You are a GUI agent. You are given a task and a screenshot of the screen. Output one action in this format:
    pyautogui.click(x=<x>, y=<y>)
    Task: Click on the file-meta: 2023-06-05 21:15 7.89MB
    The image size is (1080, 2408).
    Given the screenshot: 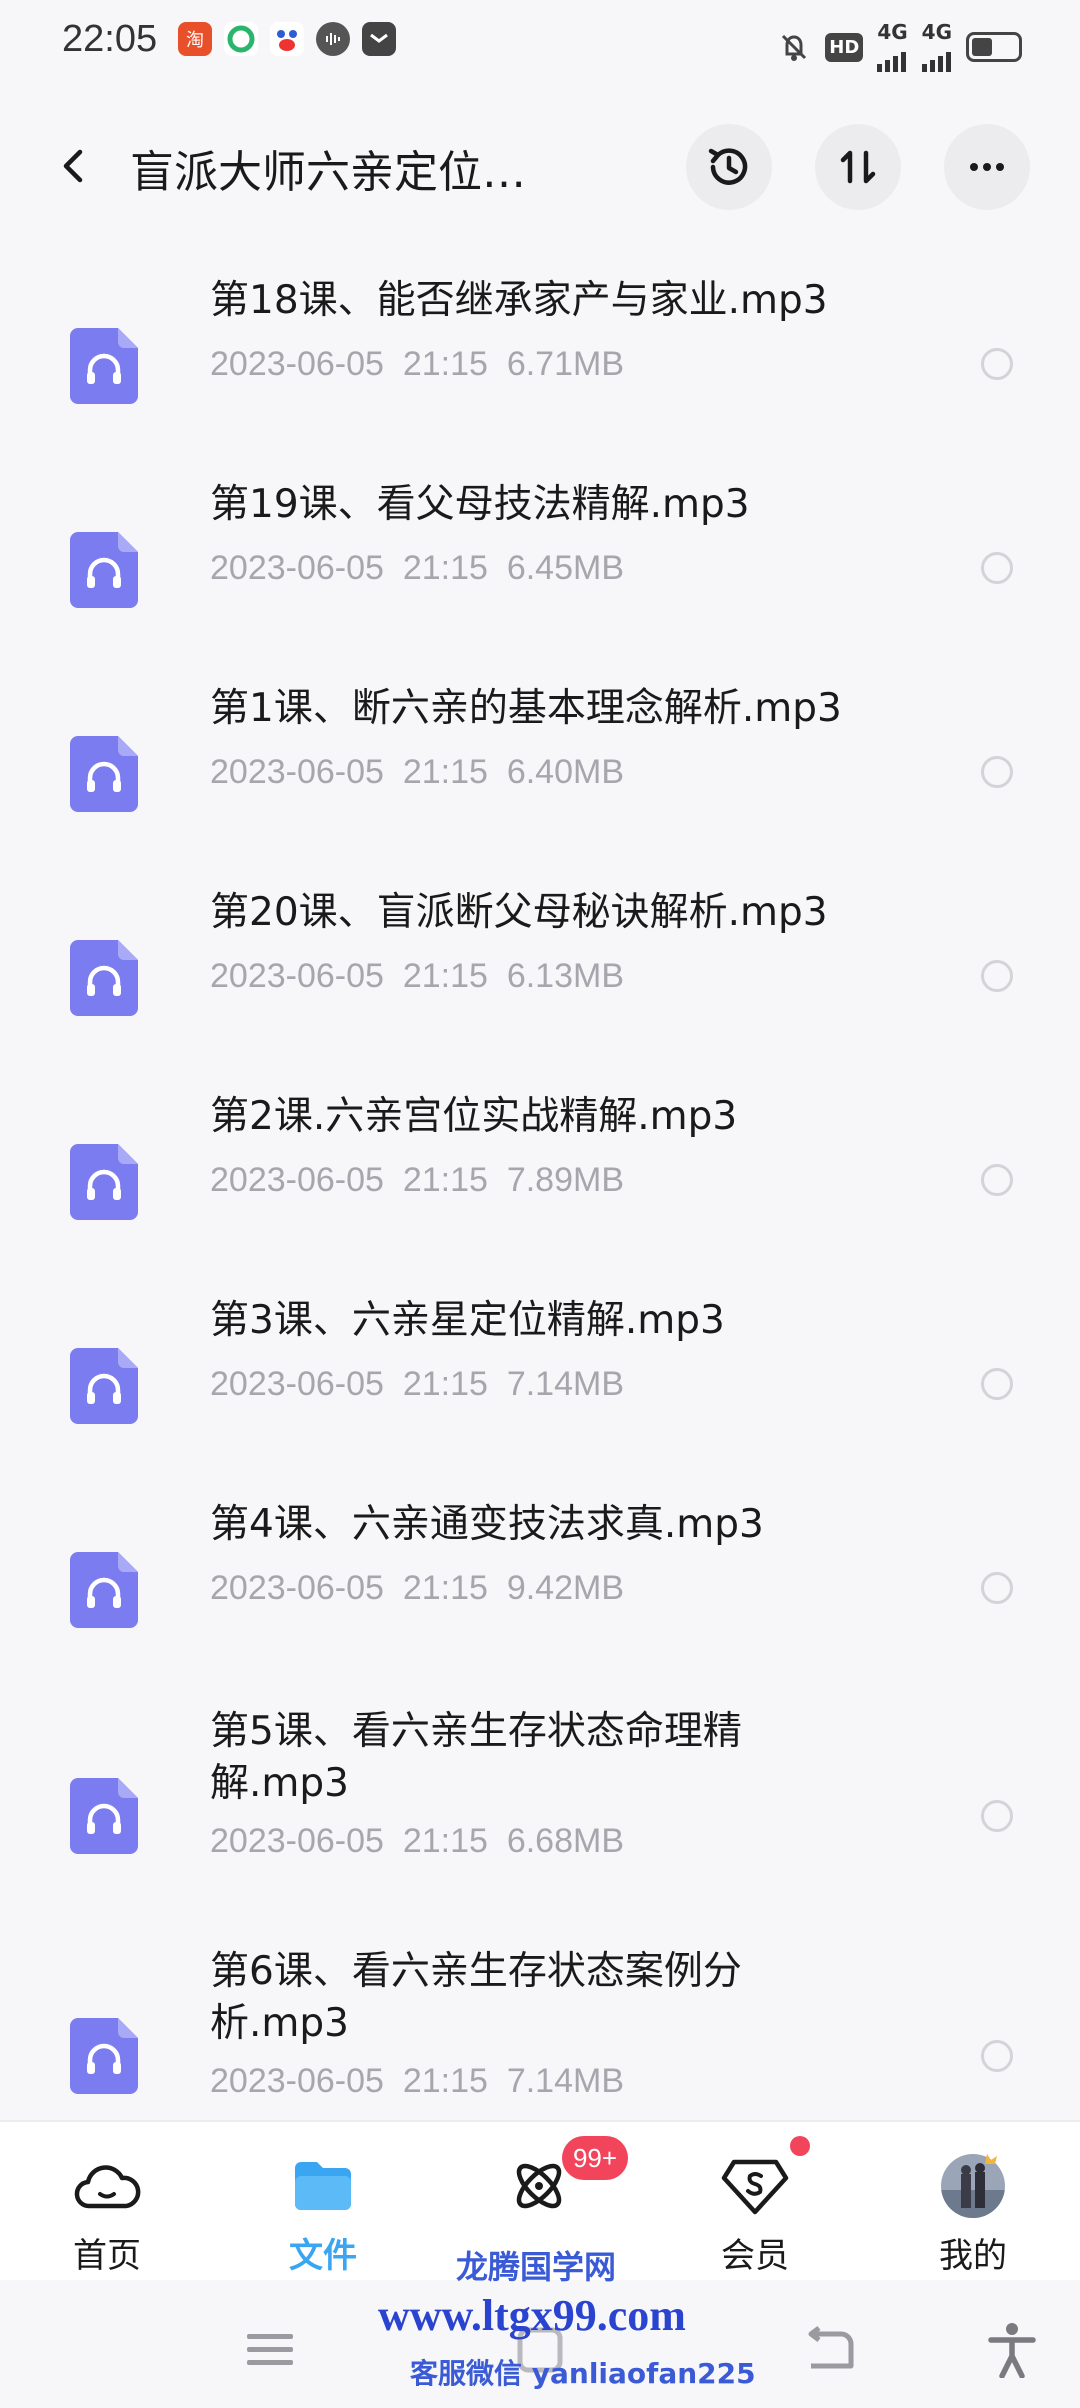 What is the action you would take?
    pyautogui.click(x=417, y=1180)
    